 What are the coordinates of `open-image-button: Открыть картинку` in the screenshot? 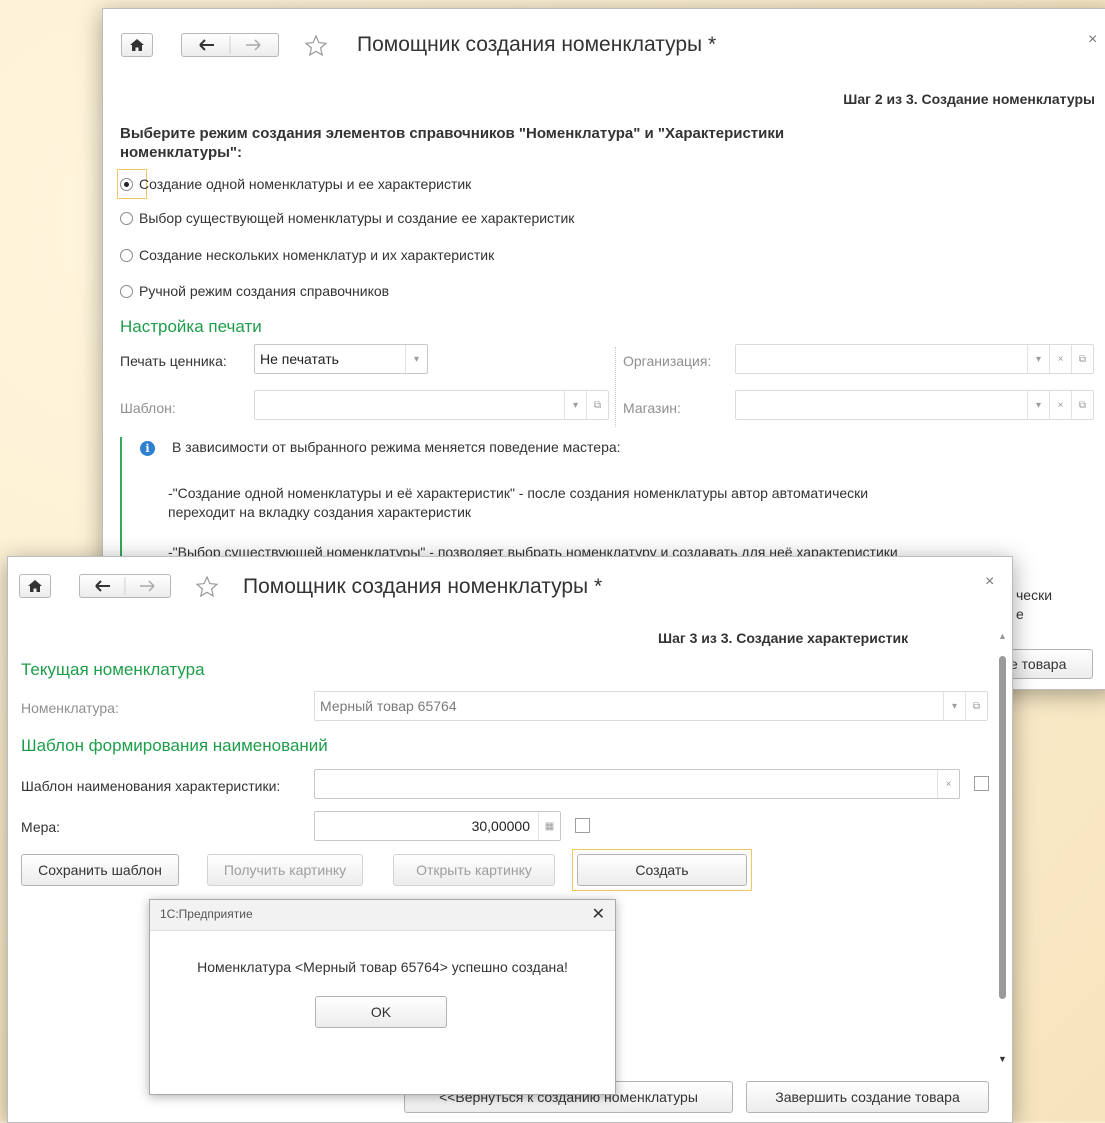 It's located at (474, 870).